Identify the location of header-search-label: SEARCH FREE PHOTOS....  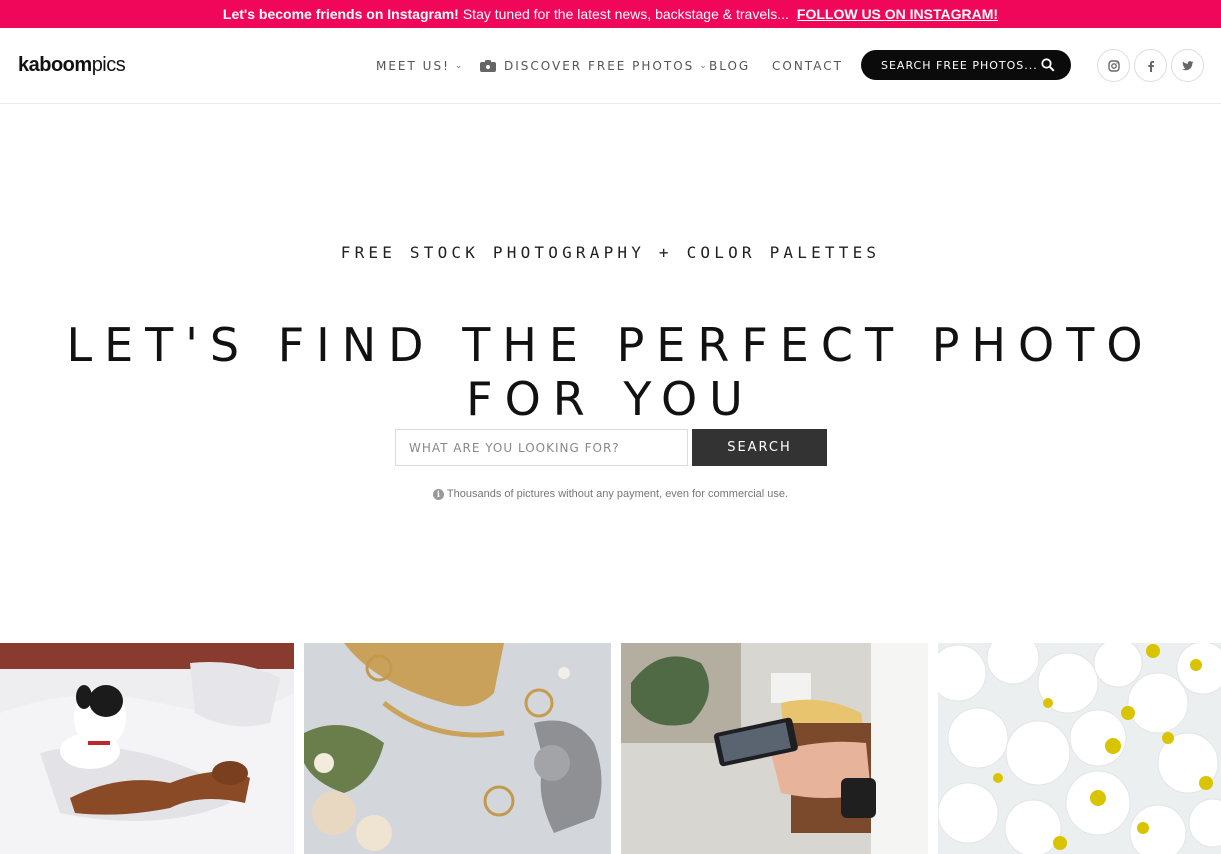
(959, 65).